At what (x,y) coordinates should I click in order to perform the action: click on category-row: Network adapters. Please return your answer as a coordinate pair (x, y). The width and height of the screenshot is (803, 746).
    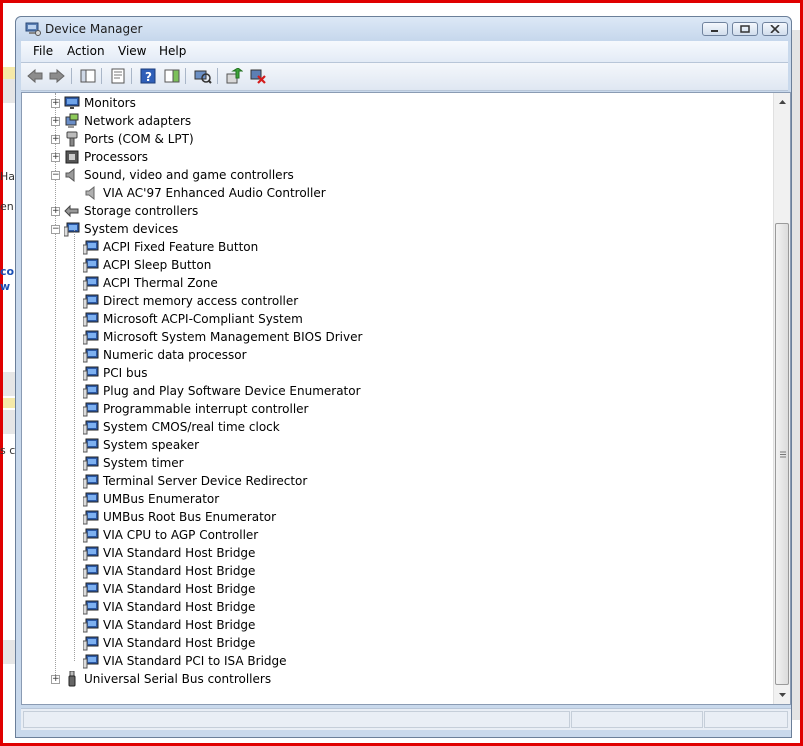
    Looking at the image, I should click on (127, 121).